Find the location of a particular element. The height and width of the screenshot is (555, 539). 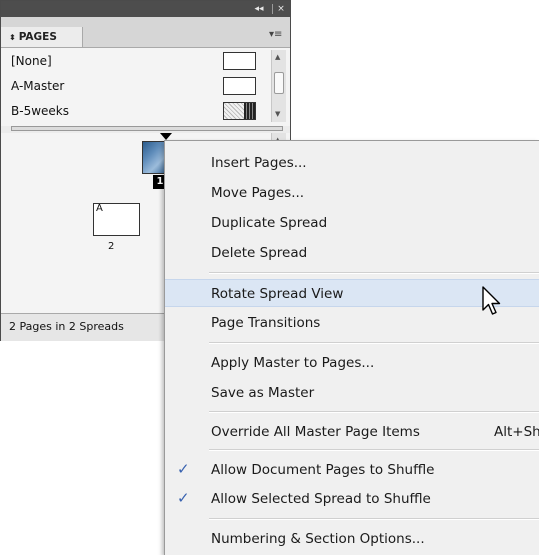

spread-indicator-icon is located at coordinates (166, 136).